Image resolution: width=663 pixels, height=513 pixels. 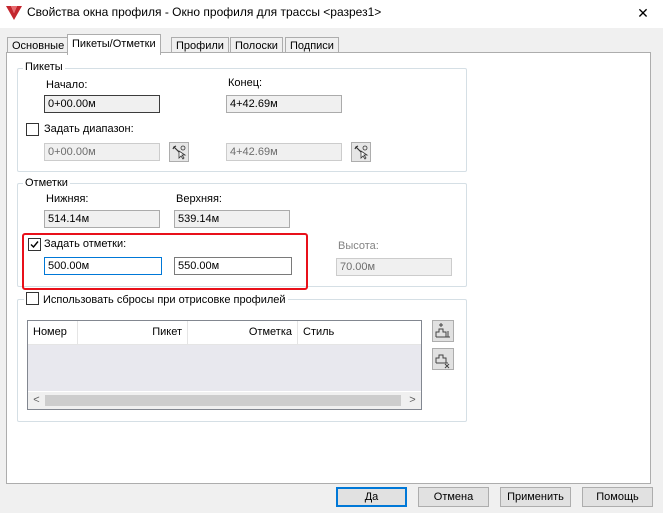 What do you see at coordinates (103, 266) in the screenshot?
I see `min-elevation-field: 500.00м` at bounding box center [103, 266].